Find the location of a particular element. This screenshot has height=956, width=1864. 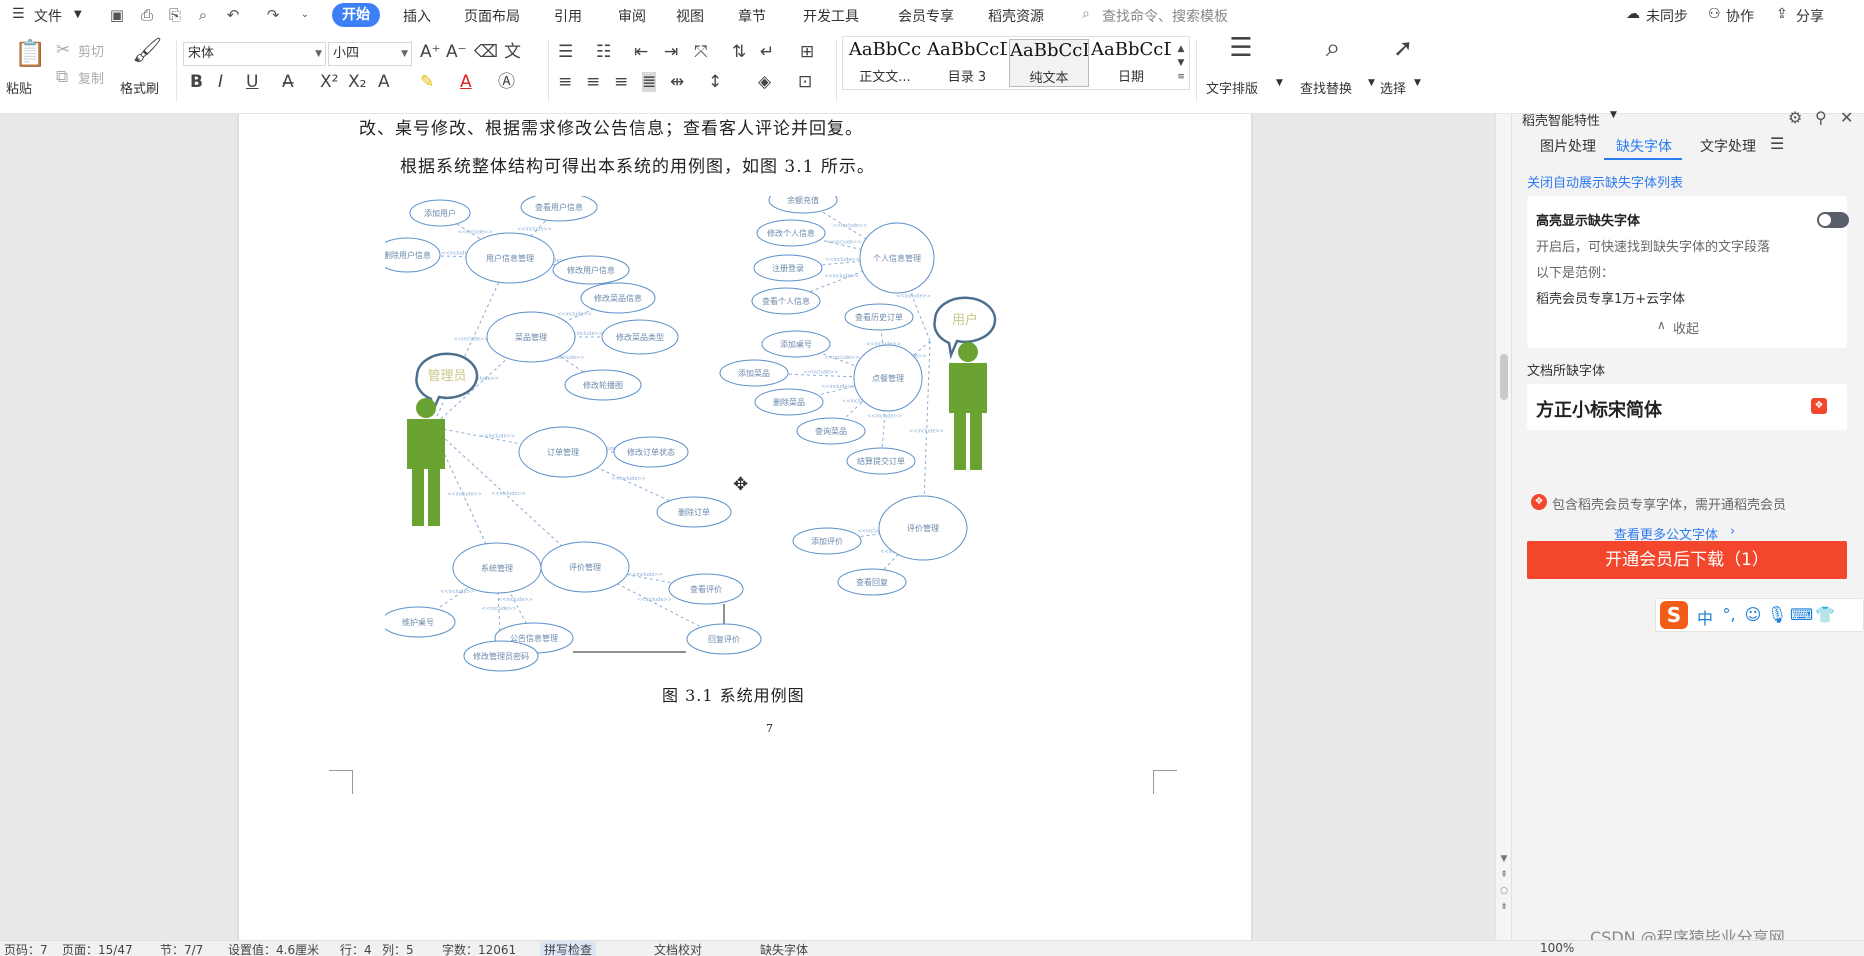

print-icon: ⎘ is located at coordinates (175, 15).